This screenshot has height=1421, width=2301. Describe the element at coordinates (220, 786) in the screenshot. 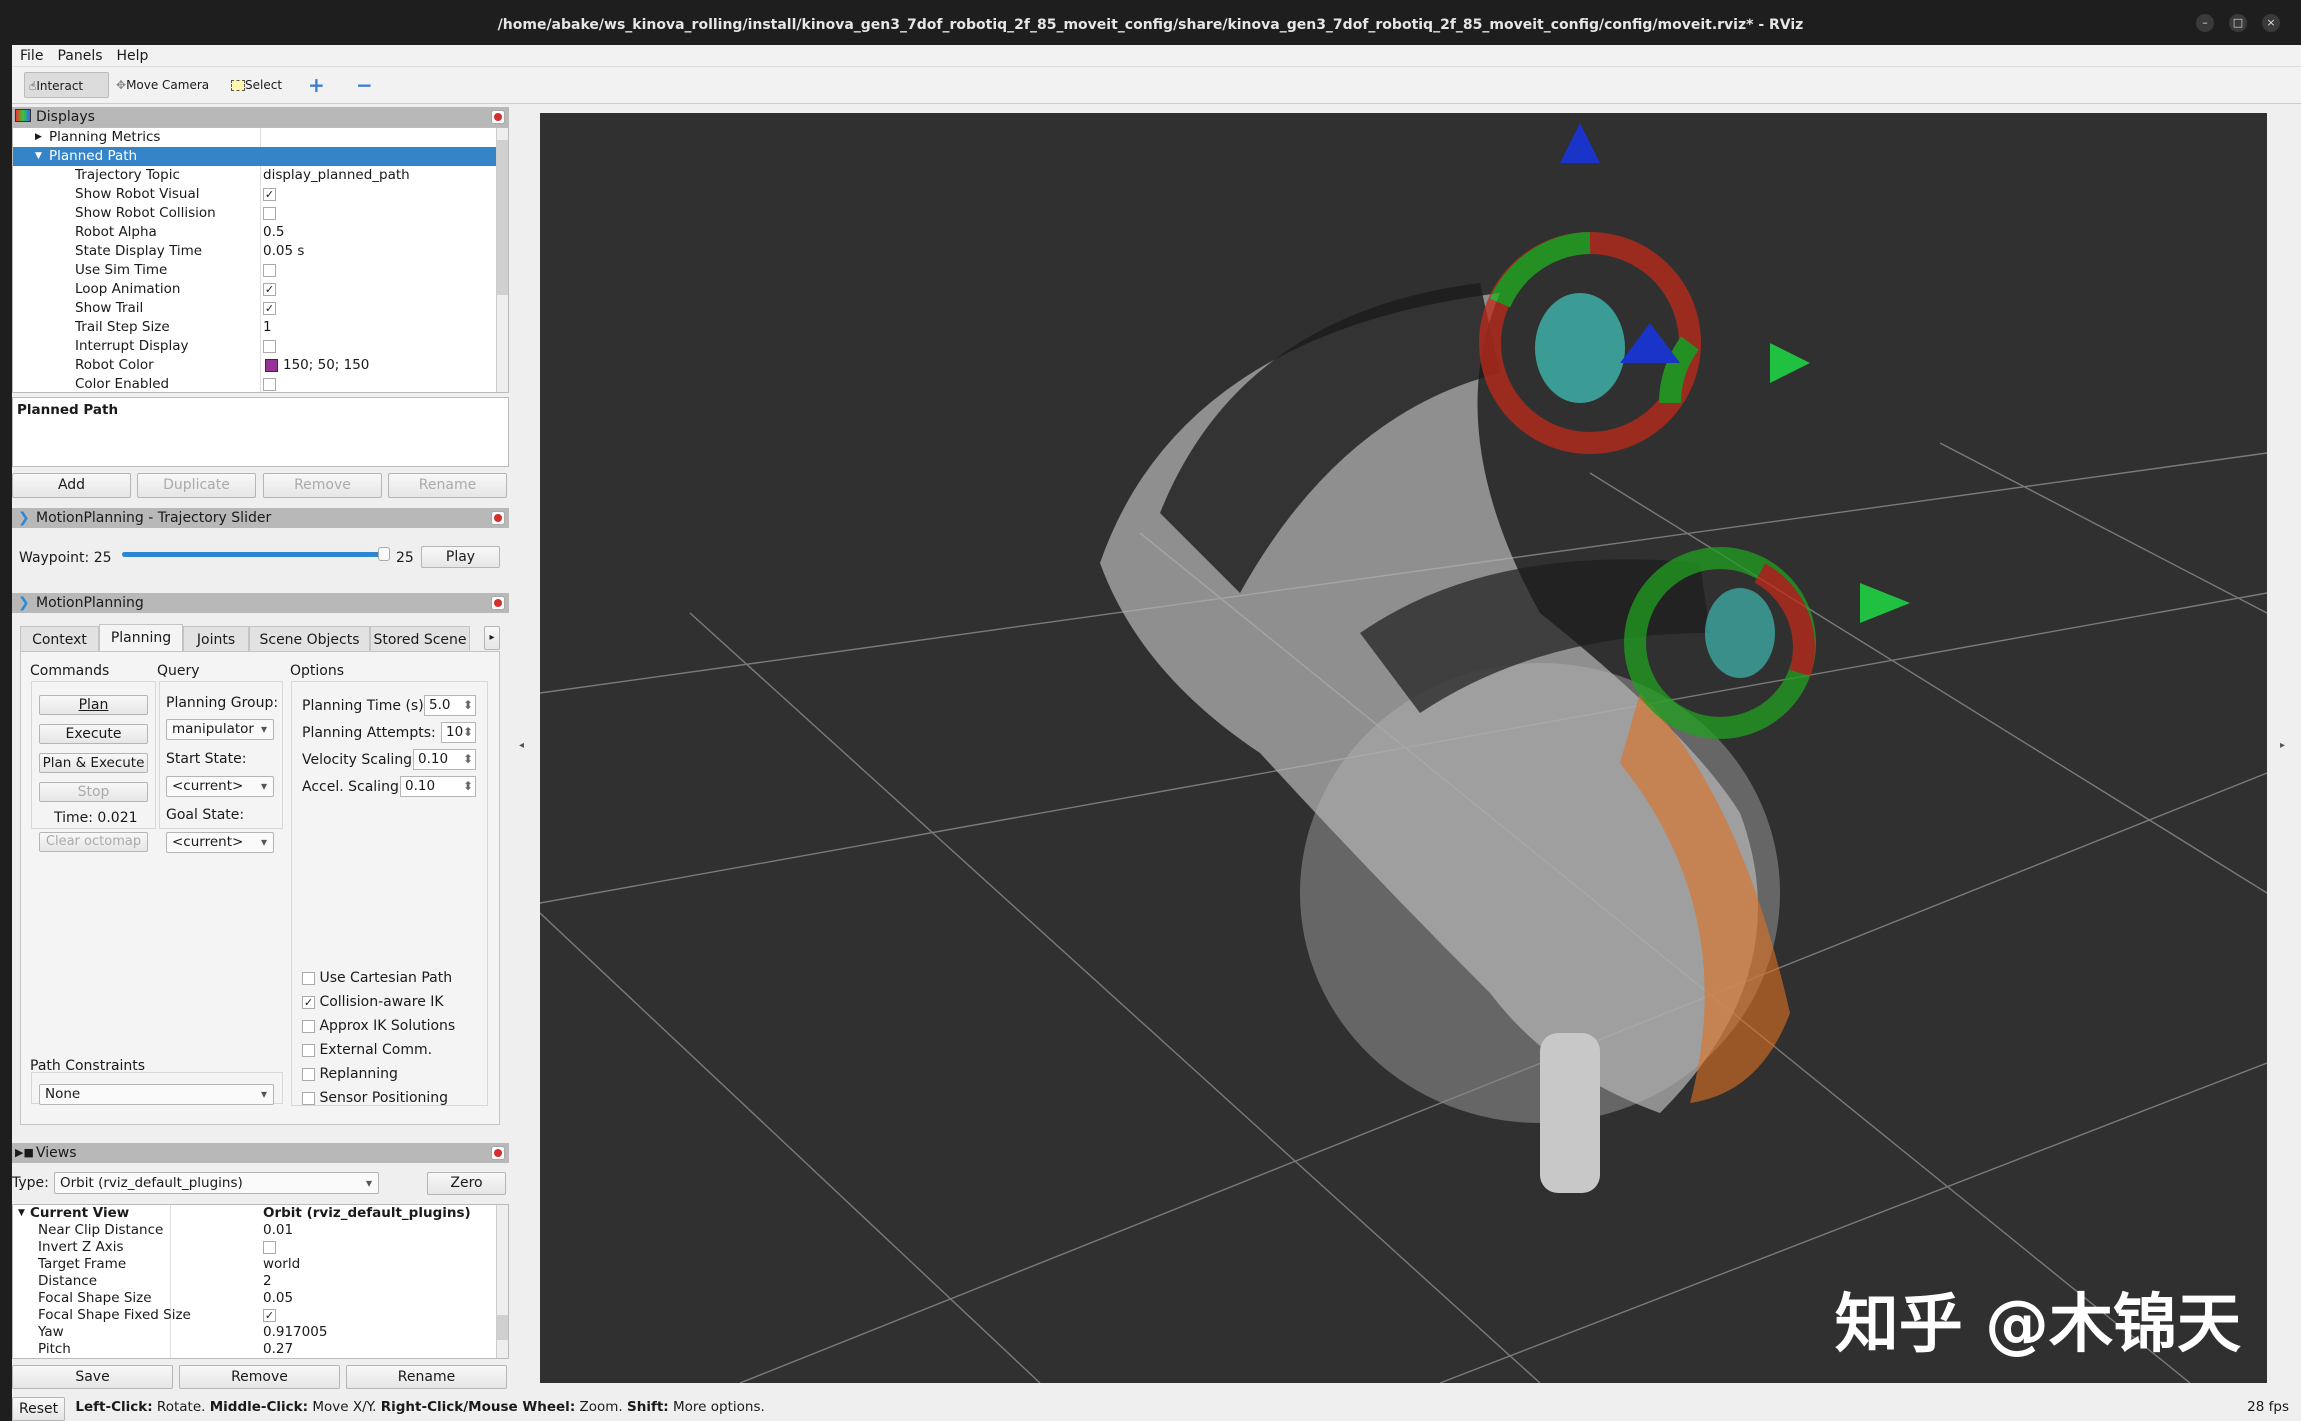

I see `start-state-select: <current>` at that location.